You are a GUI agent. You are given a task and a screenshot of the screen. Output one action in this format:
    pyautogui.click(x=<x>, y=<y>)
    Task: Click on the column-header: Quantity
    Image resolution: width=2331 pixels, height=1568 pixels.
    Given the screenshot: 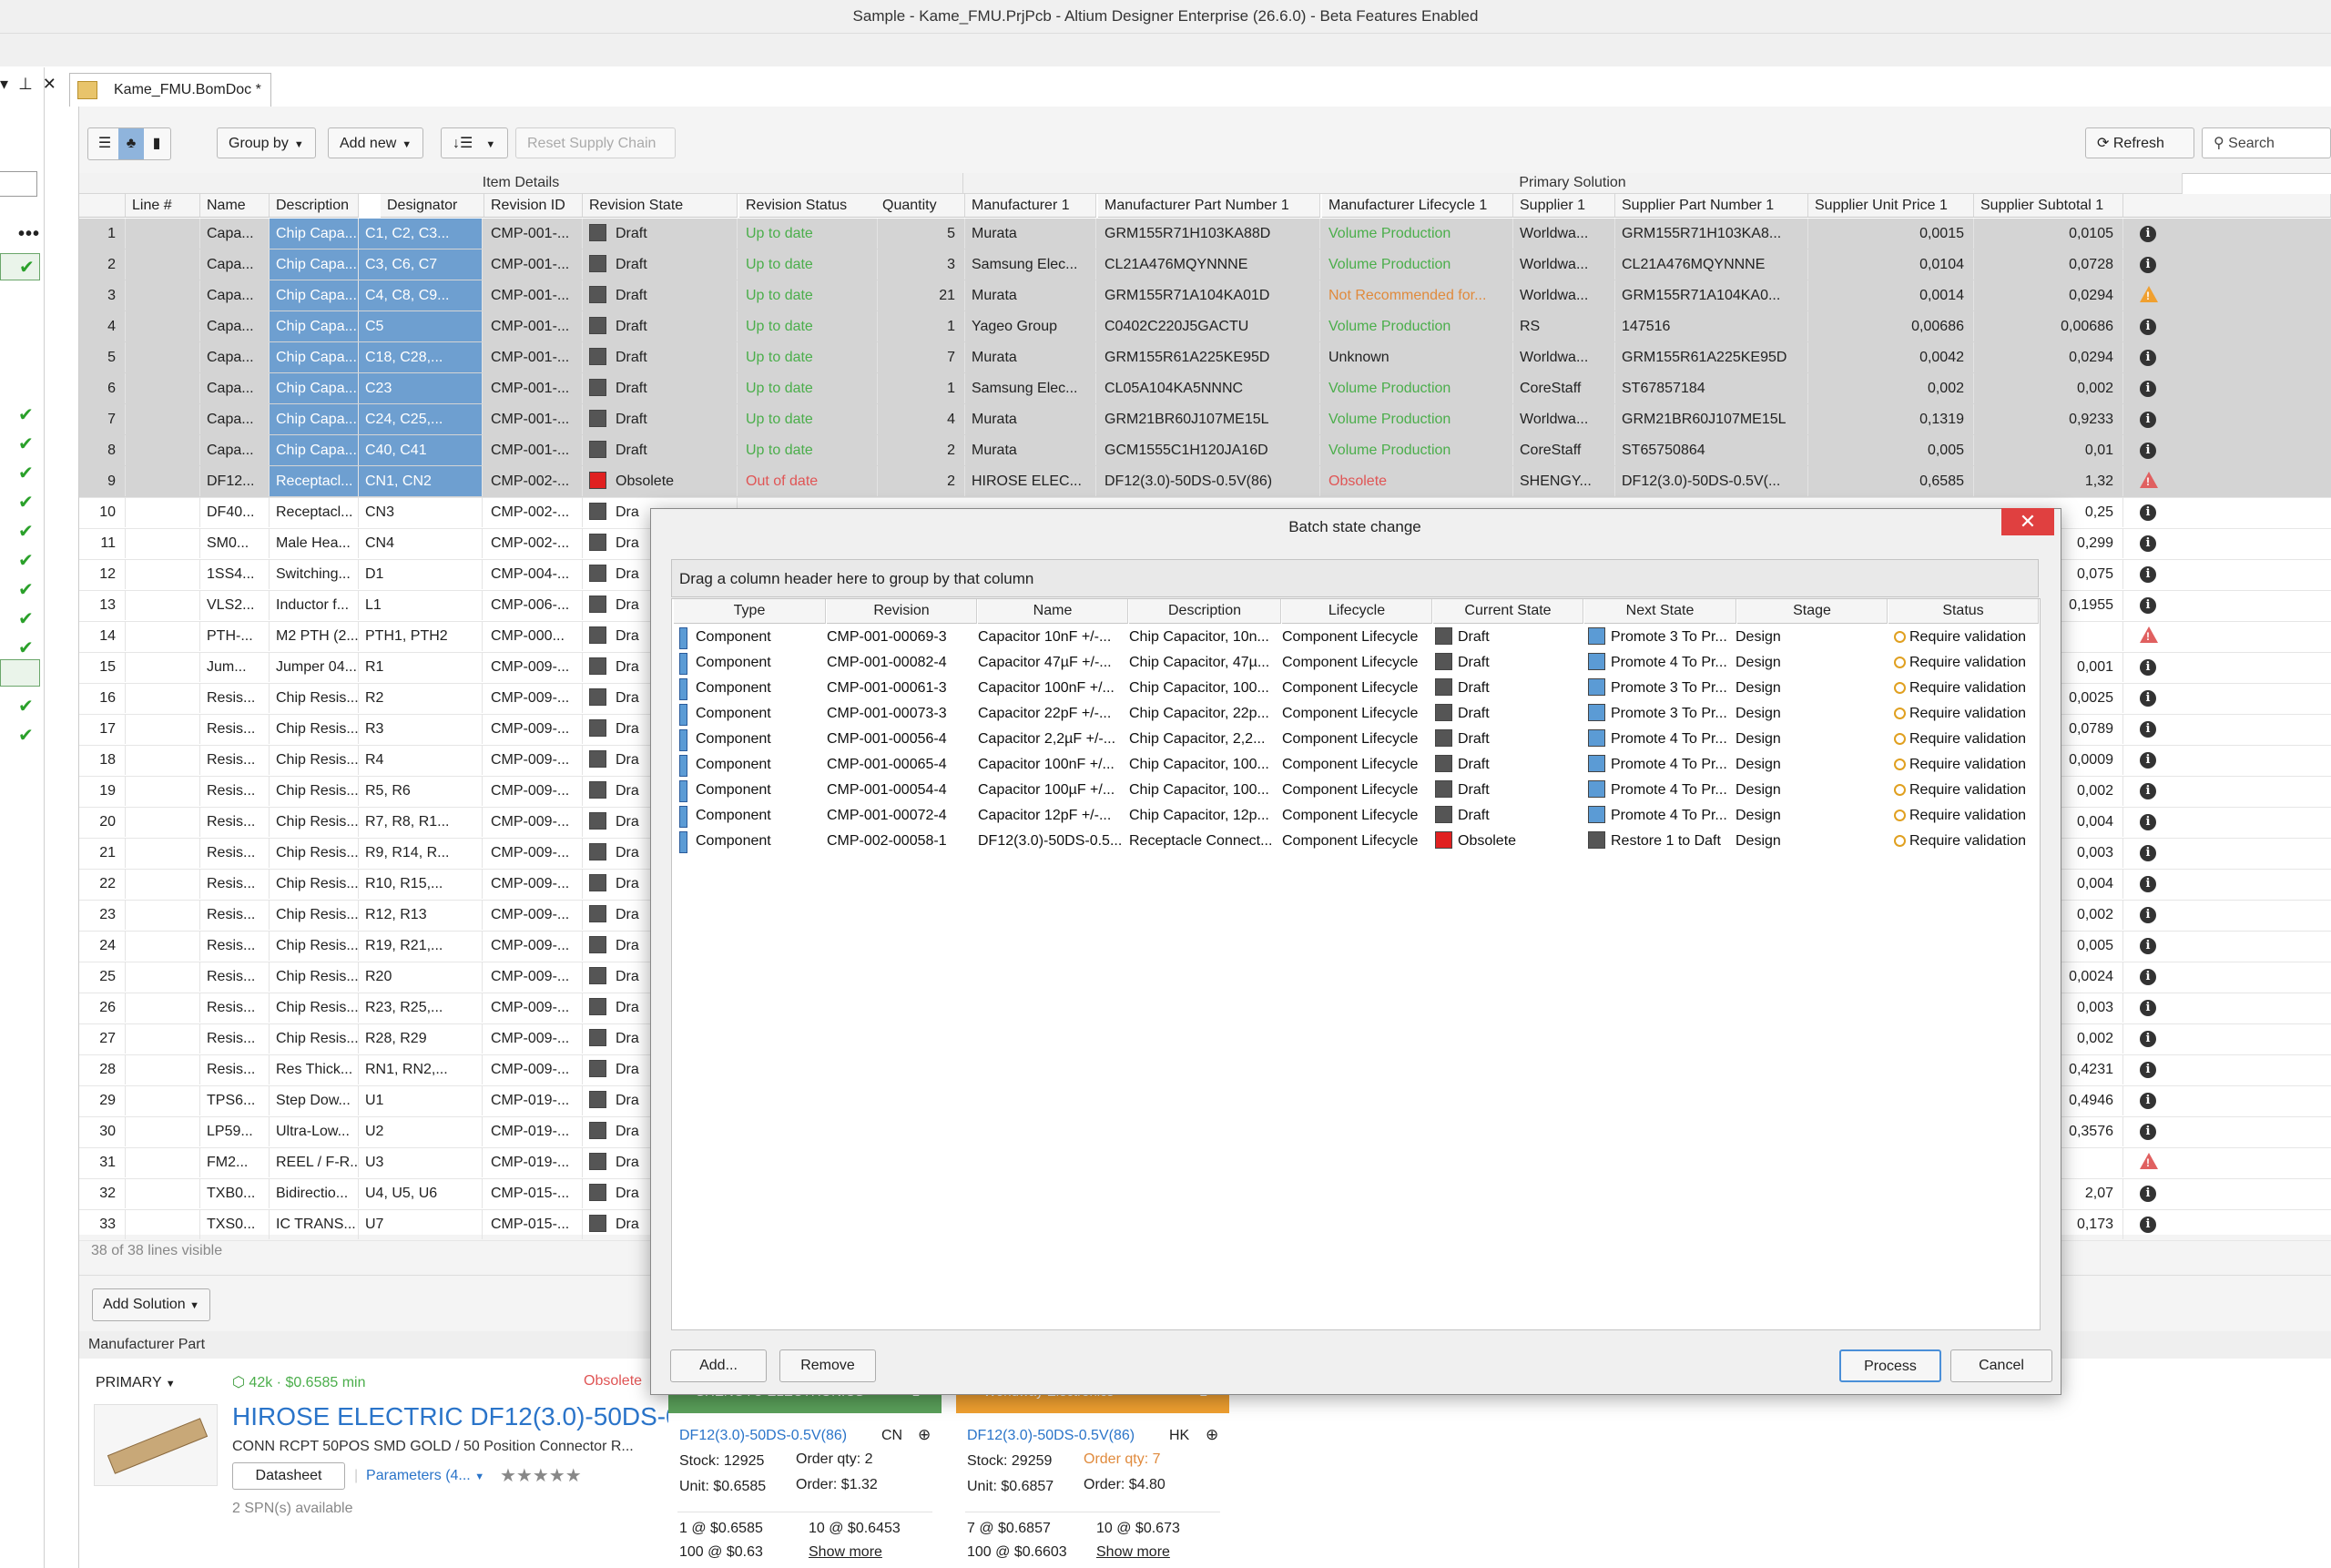 What is the action you would take?
    pyautogui.click(x=920, y=206)
    